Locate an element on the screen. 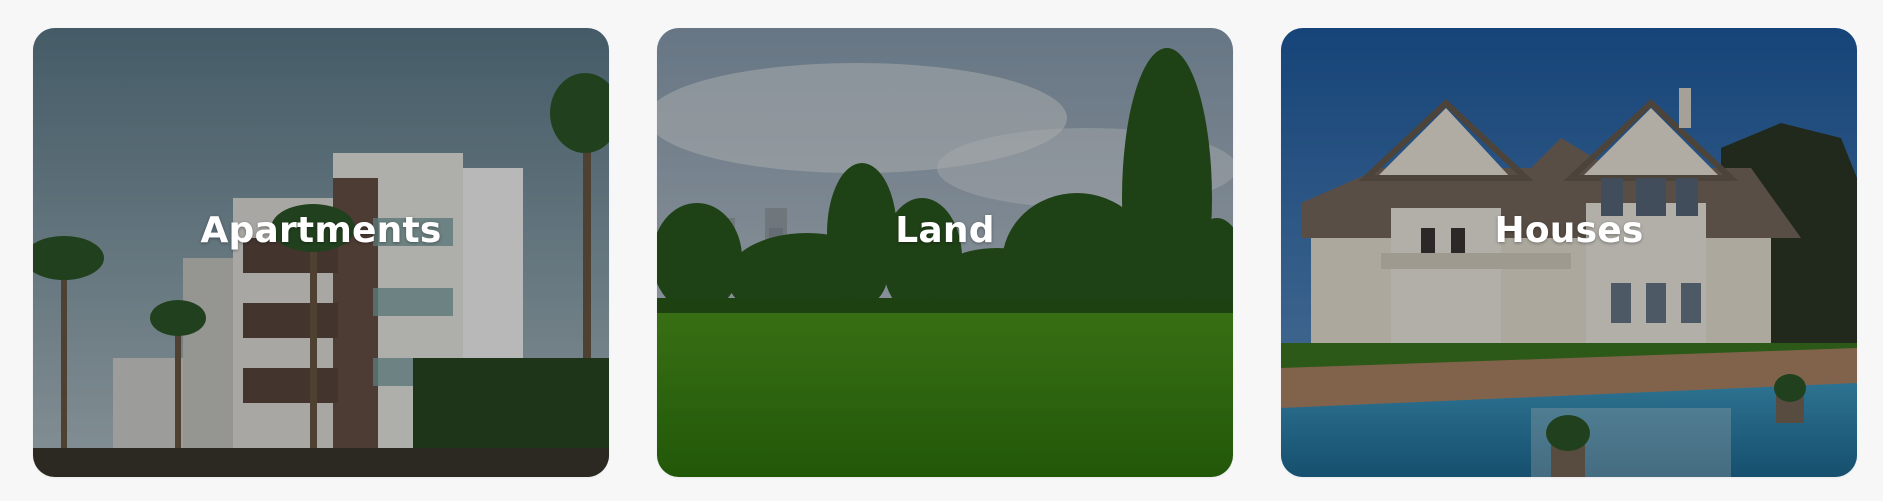 Image resolution: width=1883 pixels, height=501 pixels. card-title: Houses is located at coordinates (1569, 230).